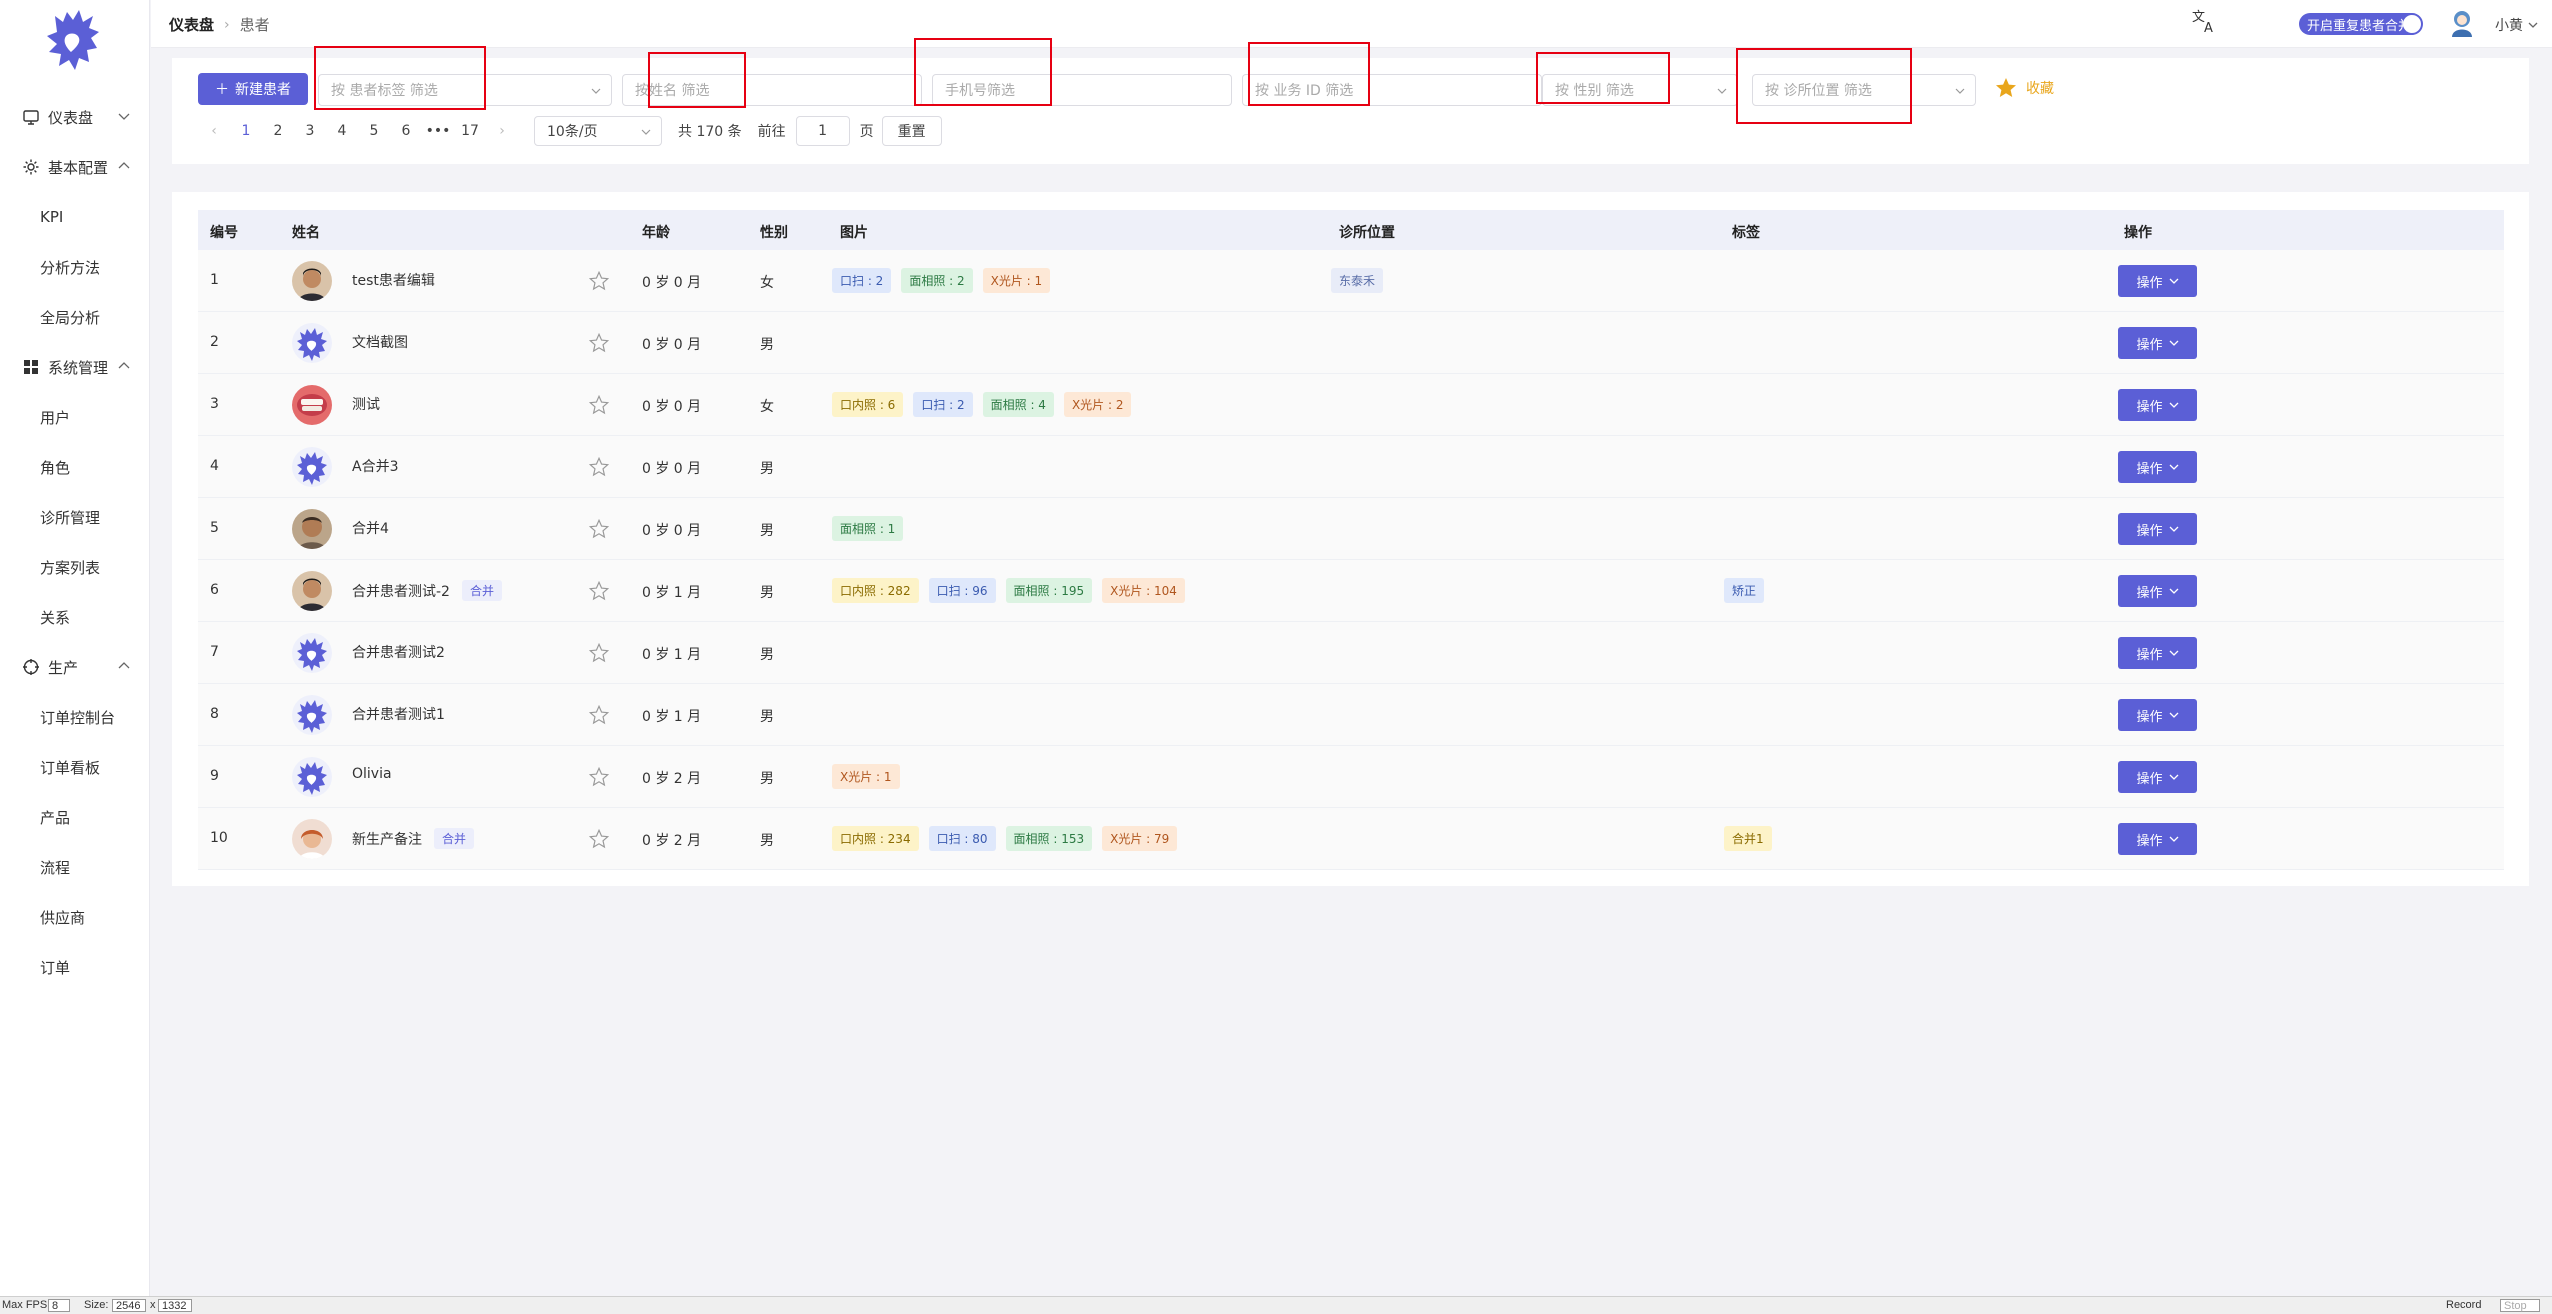 The width and height of the screenshot is (2552, 1314). Describe the element at coordinates (75, 967) in the screenshot. I see `sidebar-item-17: 订单` at that location.